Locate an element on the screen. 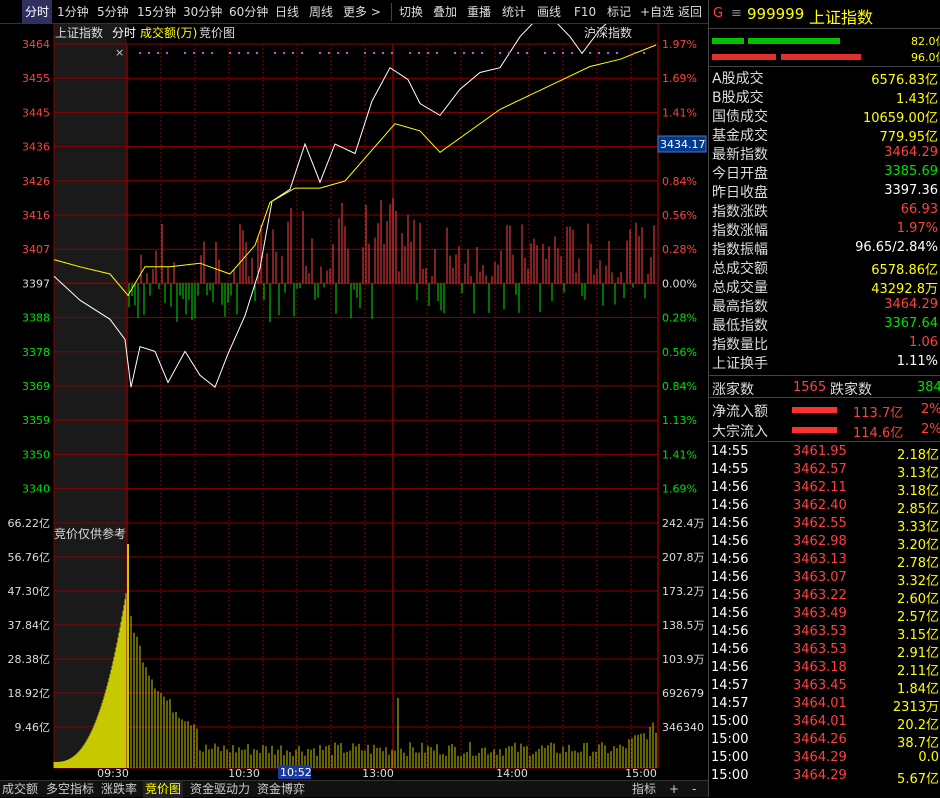 The height and width of the screenshot is (798, 940). tab-adv-dec: 涨跌率 is located at coordinates (119, 789).